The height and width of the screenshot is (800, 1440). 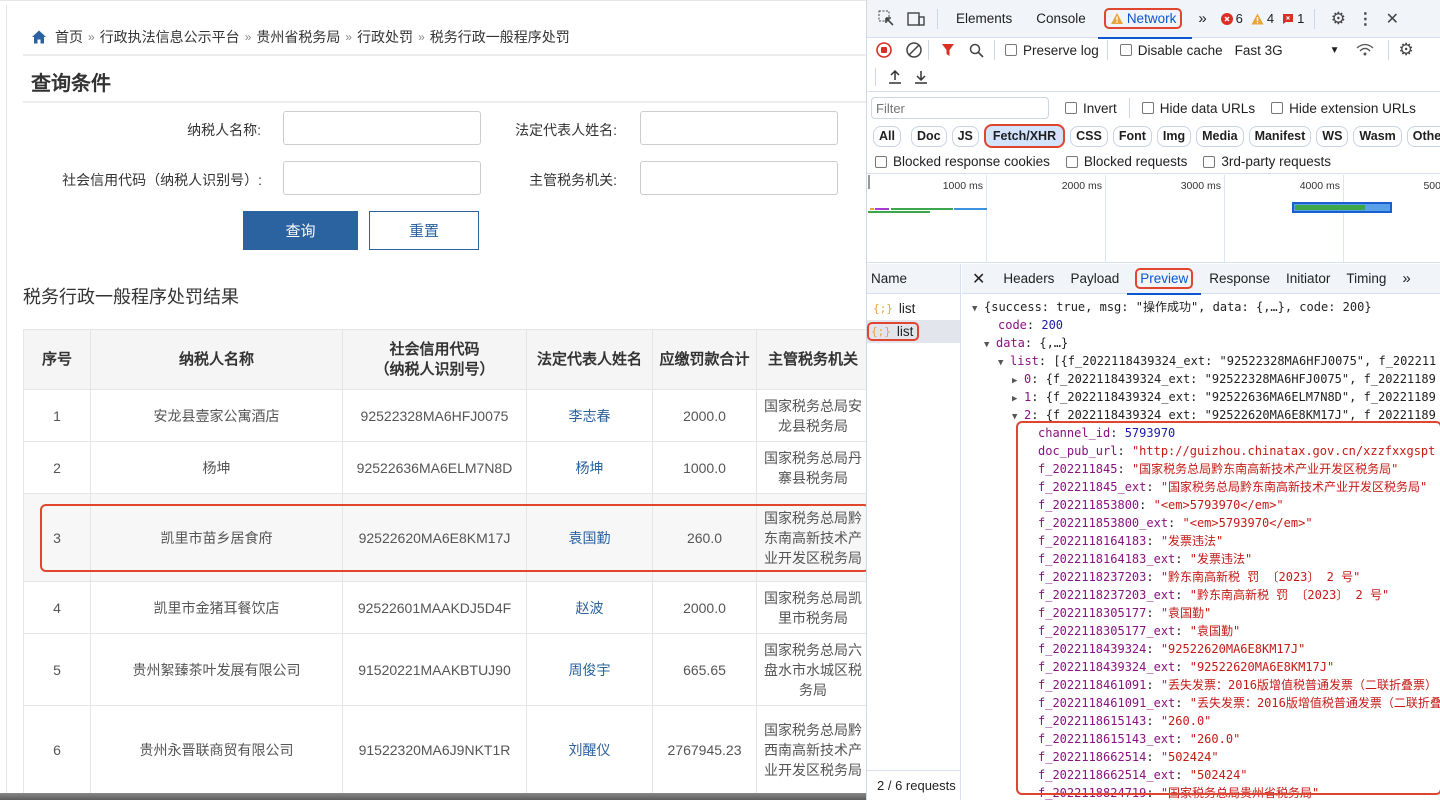 I want to click on type-filter-other: Other, so click(x=1423, y=136).